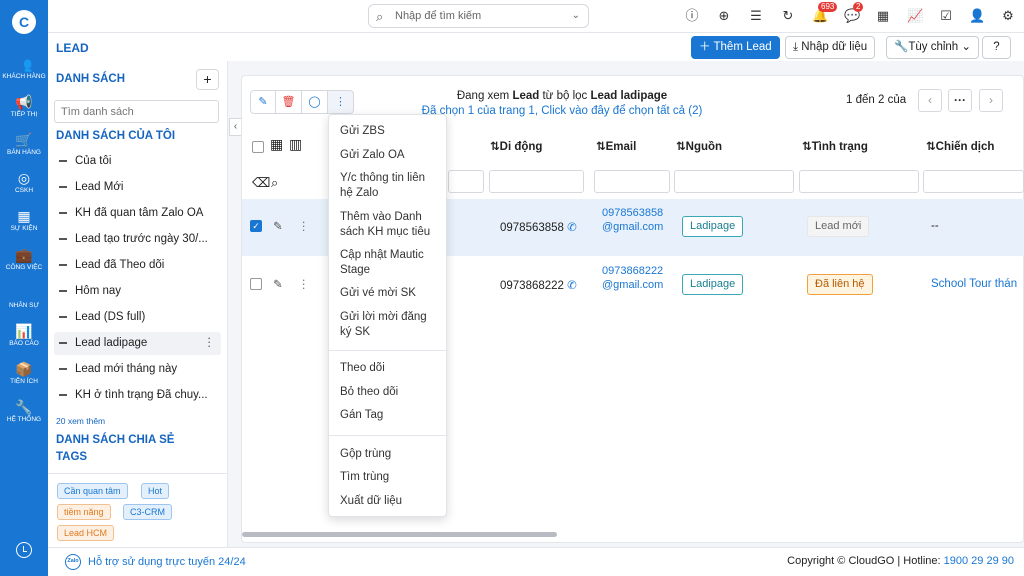 The image size is (1024, 576). I want to click on gear-icon: ⚙, so click(1008, 16).